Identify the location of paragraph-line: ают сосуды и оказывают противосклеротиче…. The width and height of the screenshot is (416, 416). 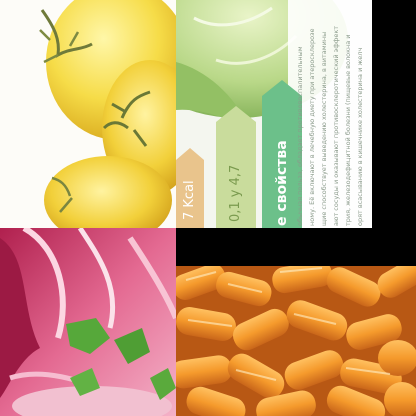
(336, 125).